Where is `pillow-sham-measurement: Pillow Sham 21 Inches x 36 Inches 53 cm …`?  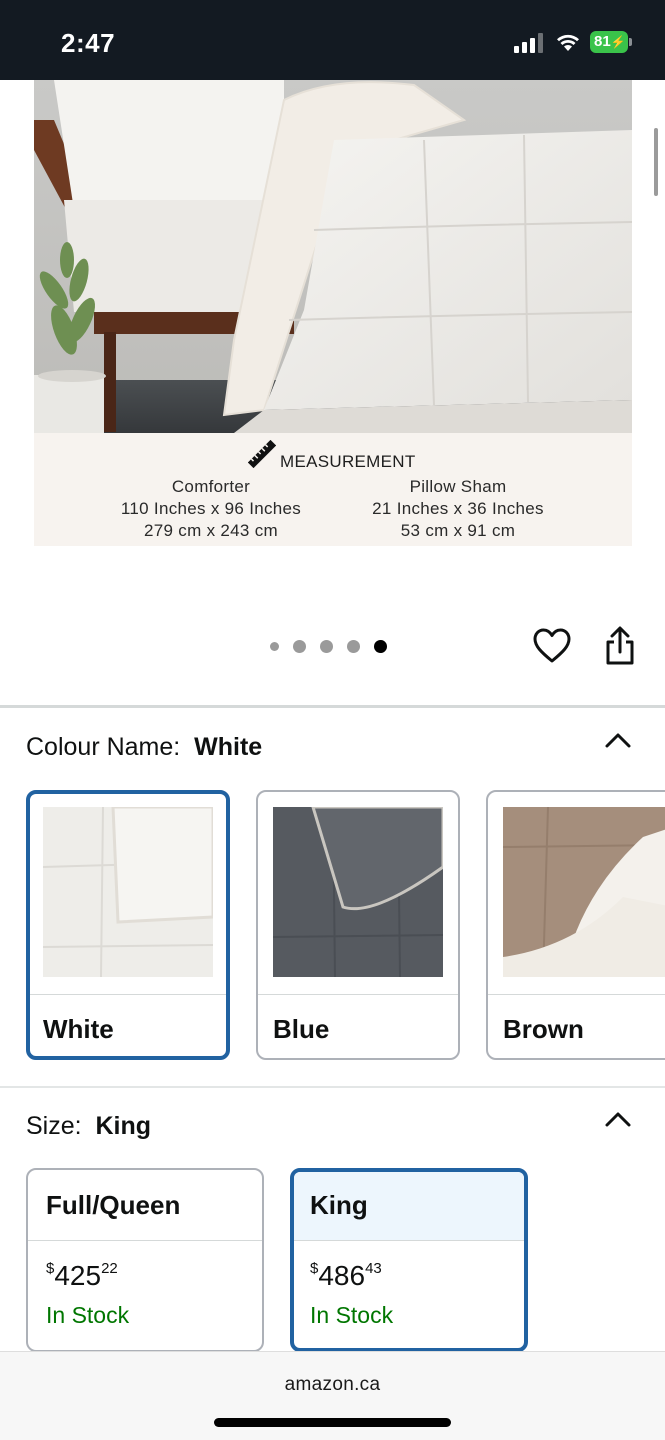
pillow-sham-measurement: Pillow Sham 21 Inches x 36 Inches 53 cm … is located at coordinates (458, 509).